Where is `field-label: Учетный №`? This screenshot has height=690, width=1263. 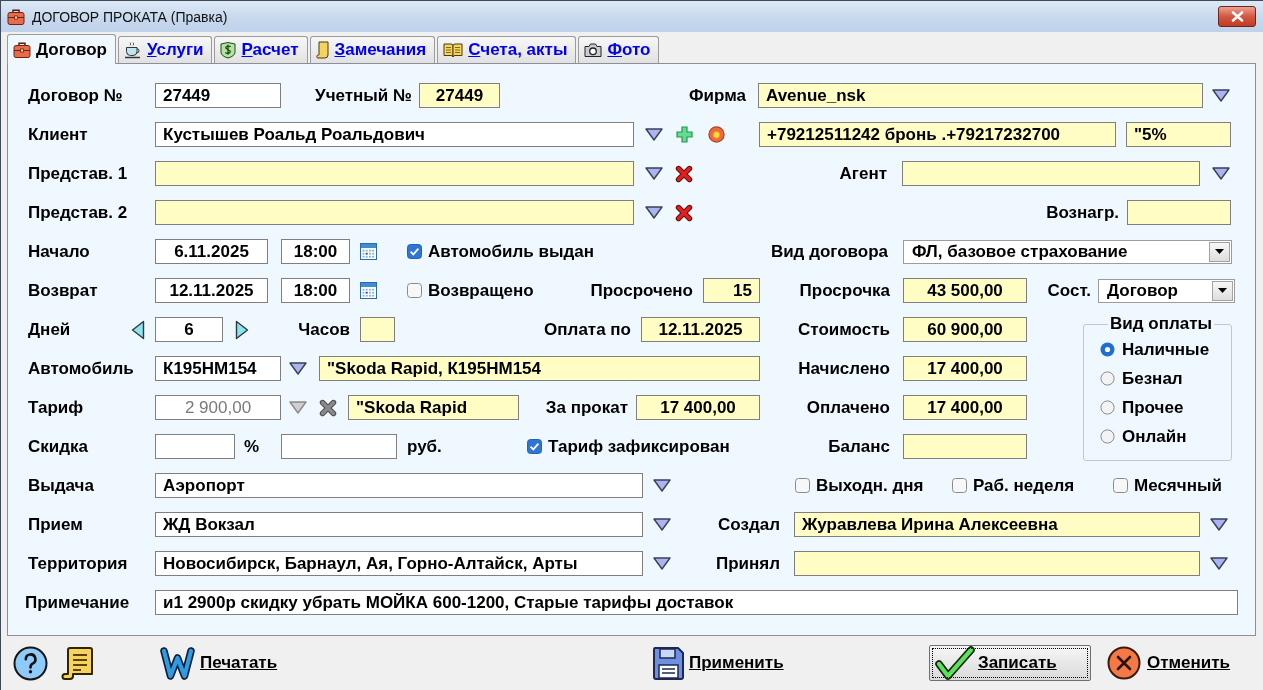 field-label: Учетный № is located at coordinates (363, 95).